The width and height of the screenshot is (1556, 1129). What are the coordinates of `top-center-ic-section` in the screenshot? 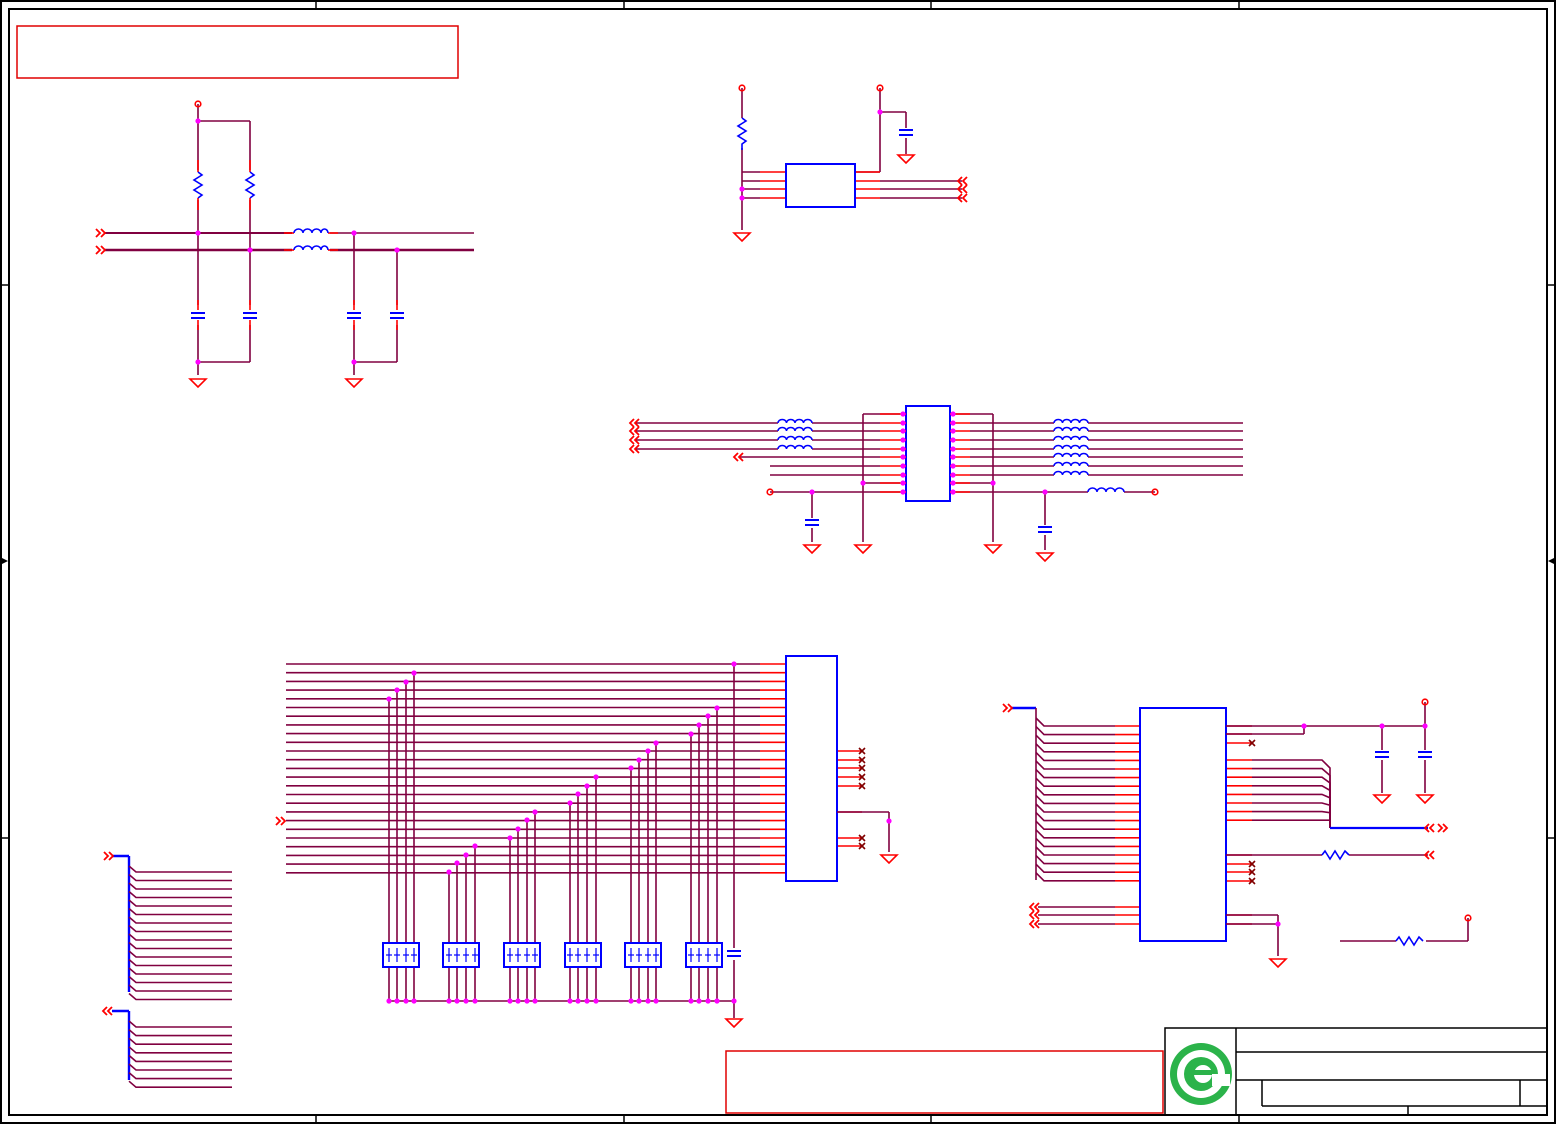 It's located at (849, 159).